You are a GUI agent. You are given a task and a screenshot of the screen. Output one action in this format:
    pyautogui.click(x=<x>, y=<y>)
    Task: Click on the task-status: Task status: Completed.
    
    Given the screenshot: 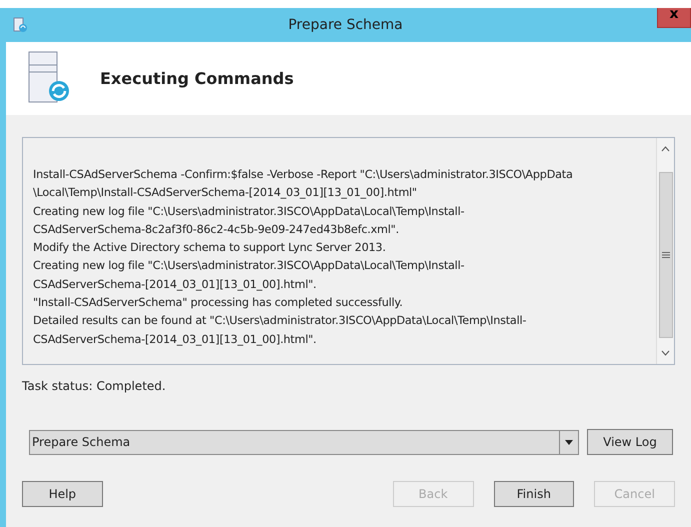 What is the action you would take?
    pyautogui.click(x=94, y=386)
    